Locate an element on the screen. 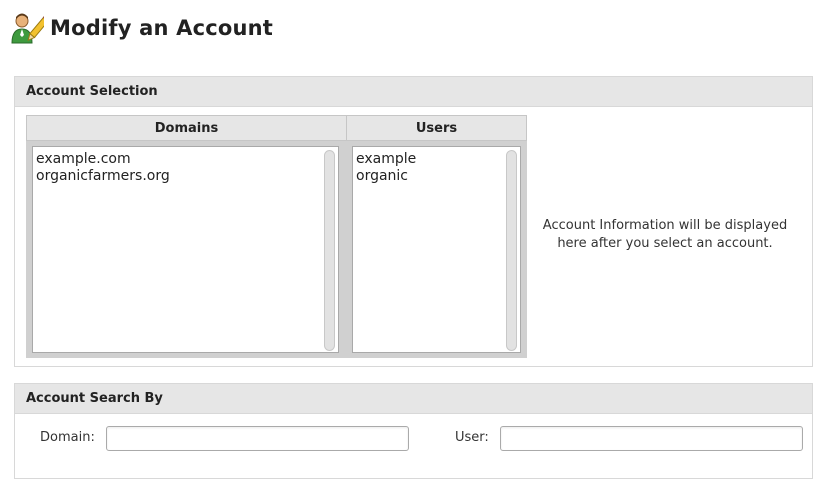 The height and width of the screenshot is (501, 827). domain-list-item: example.com is located at coordinates (185, 159).